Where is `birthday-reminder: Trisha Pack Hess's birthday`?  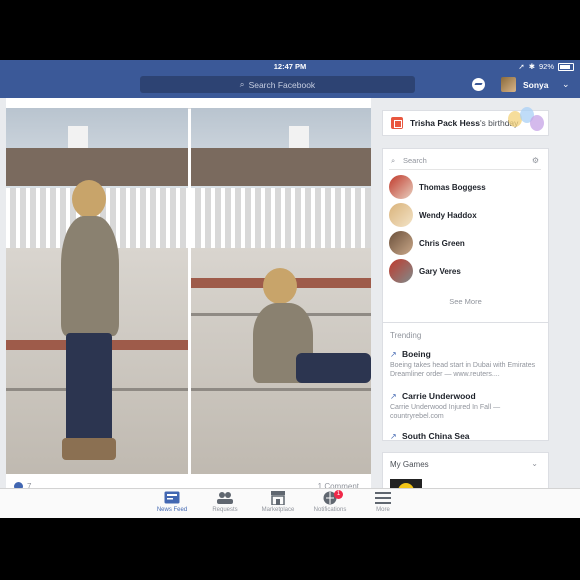 birthday-reminder: Trisha Pack Hess's birthday is located at coordinates (465, 121).